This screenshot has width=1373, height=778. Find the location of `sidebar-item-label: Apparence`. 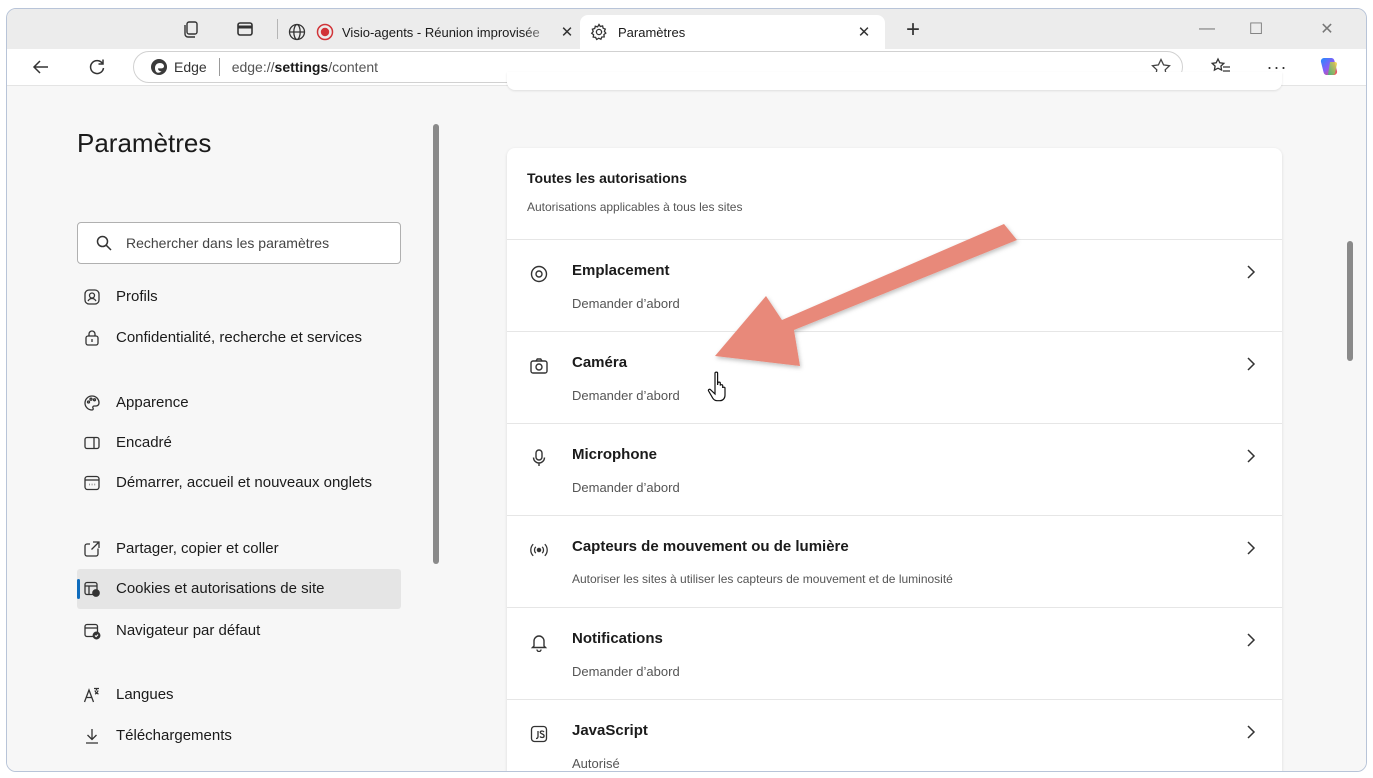

sidebar-item-label: Apparence is located at coordinates (152, 402).